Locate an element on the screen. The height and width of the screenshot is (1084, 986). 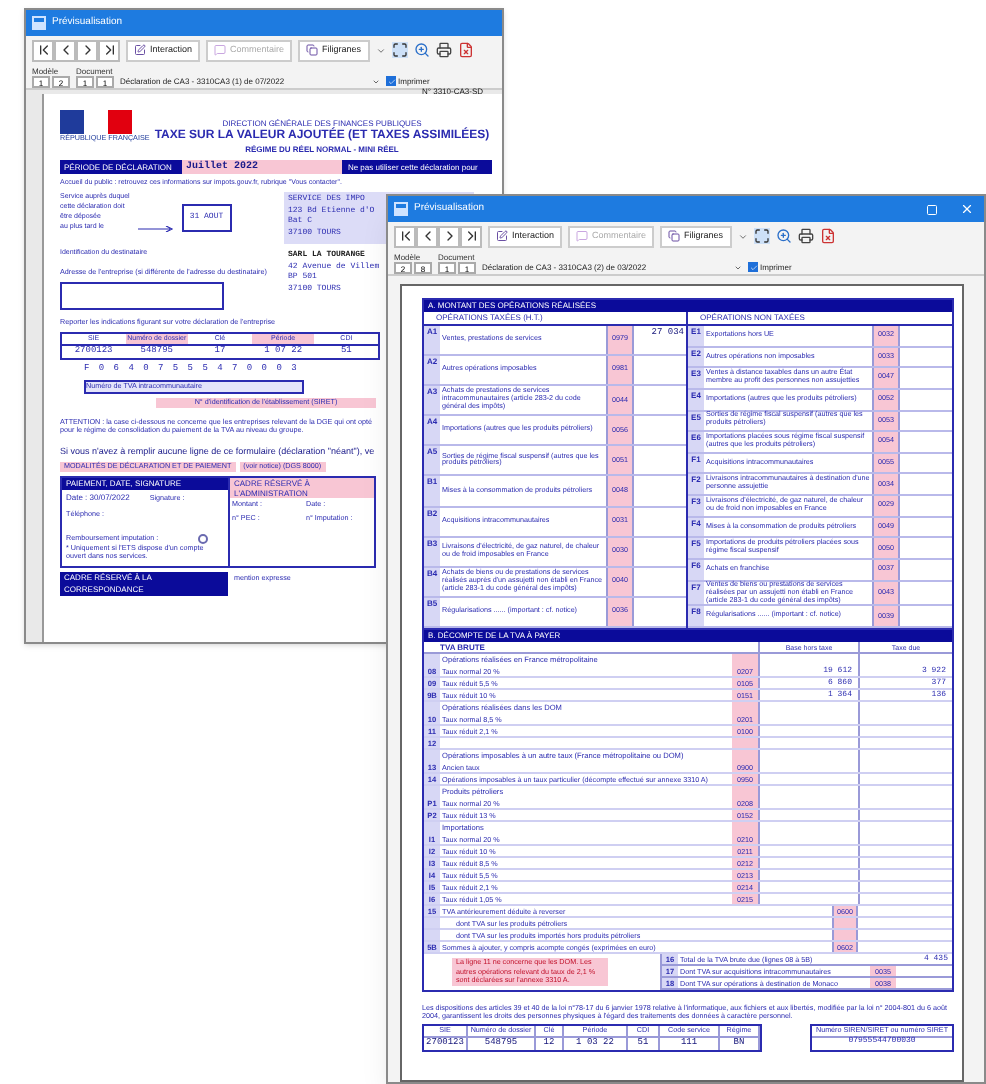
address-input-box is located at coordinates (142, 295).